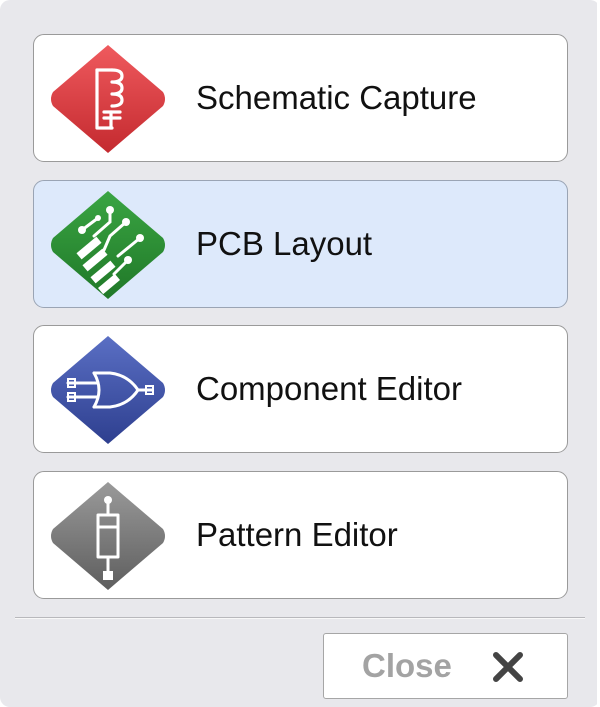 The image size is (600, 707). Describe the element at coordinates (108, 99) in the screenshot. I see `schematic-icon` at that location.